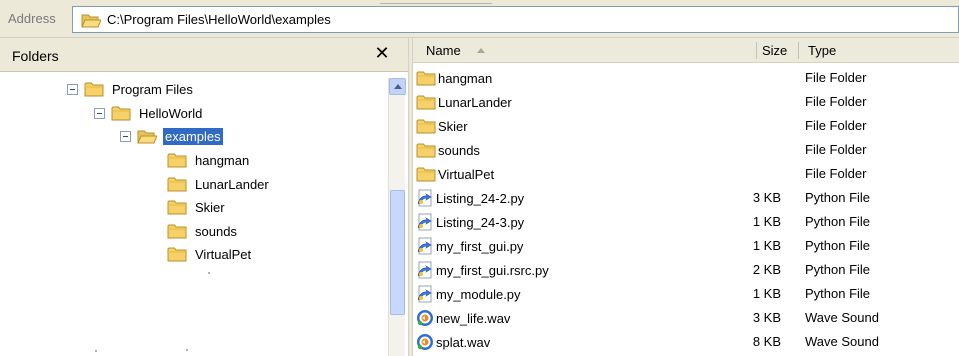 Image resolution: width=959 pixels, height=356 pixels. I want to click on name-cell: Listing_24-2.py, so click(470, 198).